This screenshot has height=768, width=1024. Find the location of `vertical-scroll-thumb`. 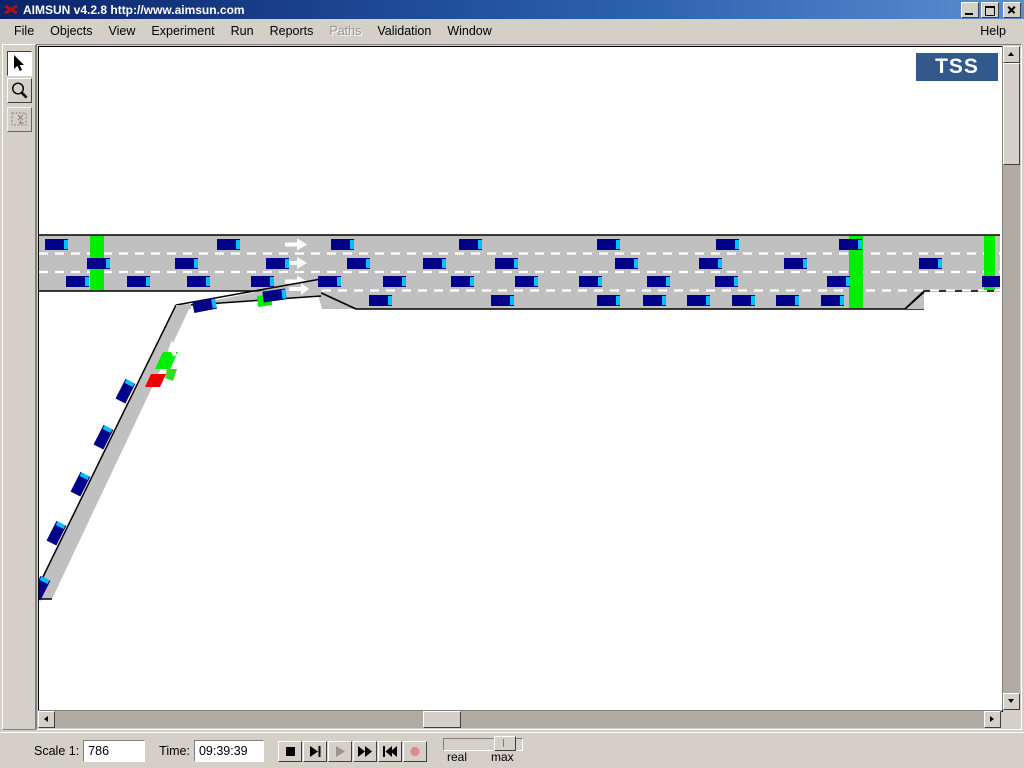

vertical-scroll-thumb is located at coordinates (1011, 114).